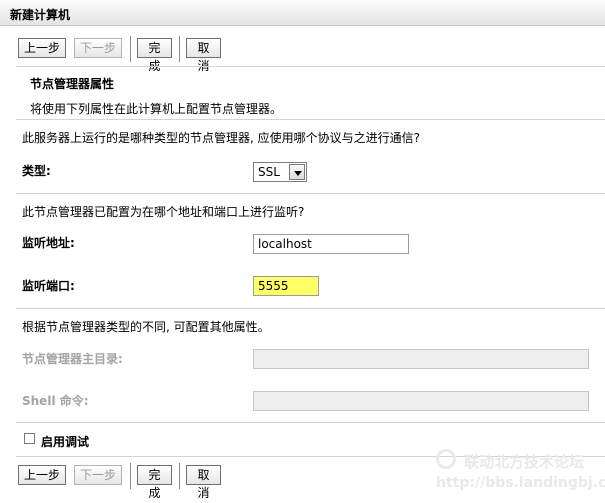 This screenshot has height=503, width=605. I want to click on section-description: 将使用下列属性在此计算机上配置节点管理器。, so click(156, 109).